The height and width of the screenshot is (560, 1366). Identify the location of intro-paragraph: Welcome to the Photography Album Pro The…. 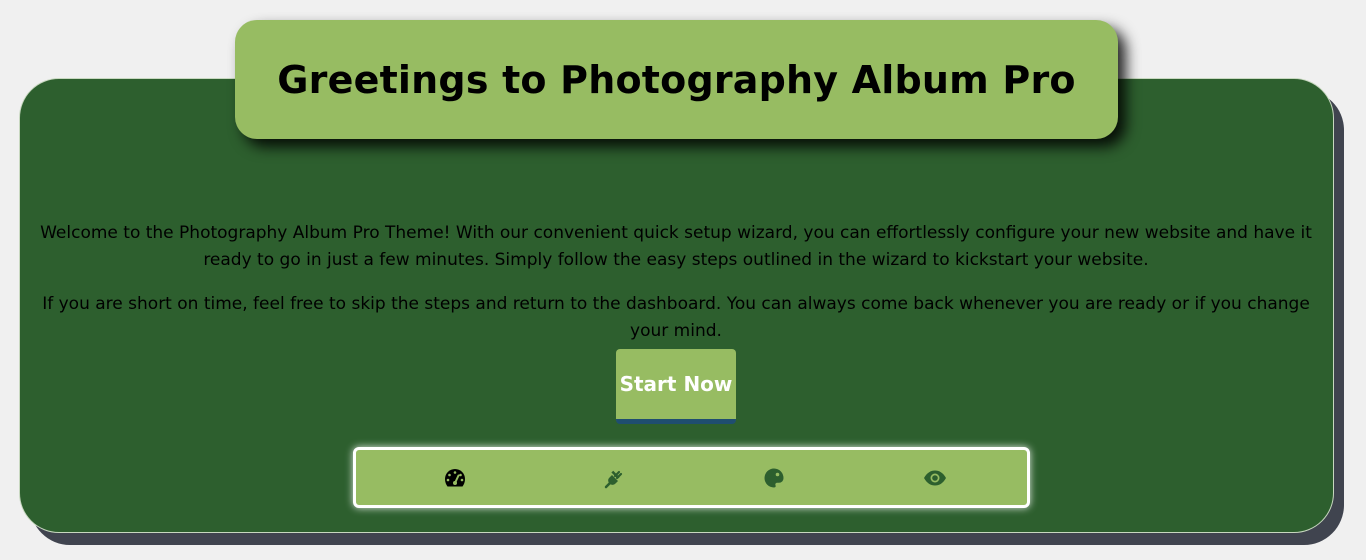
(676, 246).